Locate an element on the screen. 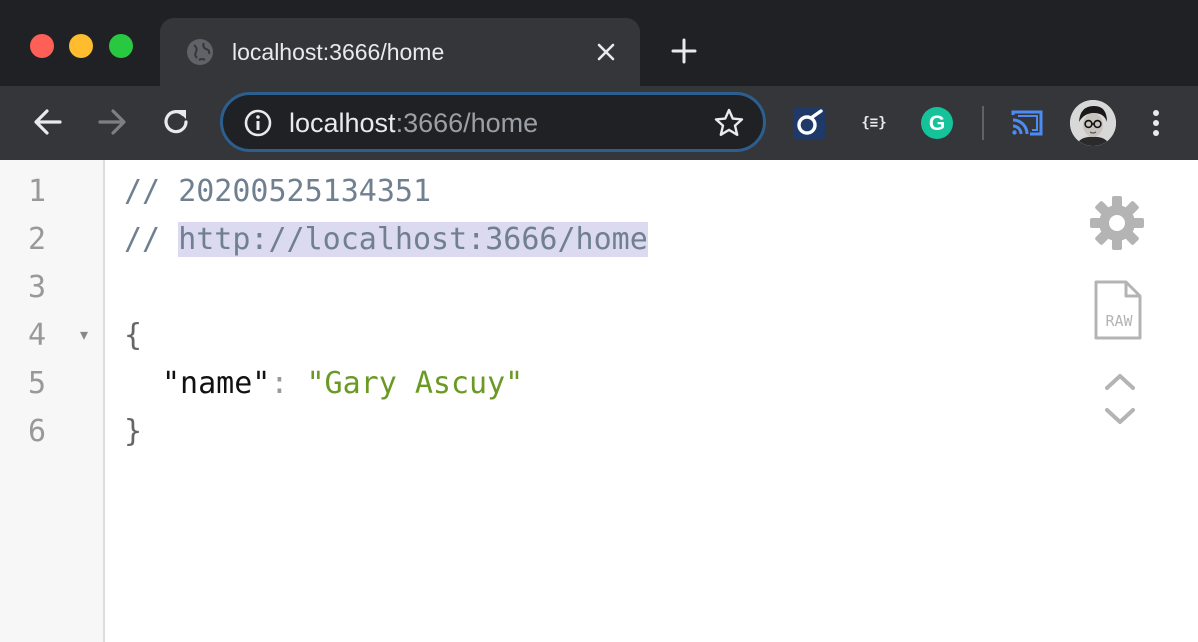  collapse-up-chevron-icon is located at coordinates (1120, 381).